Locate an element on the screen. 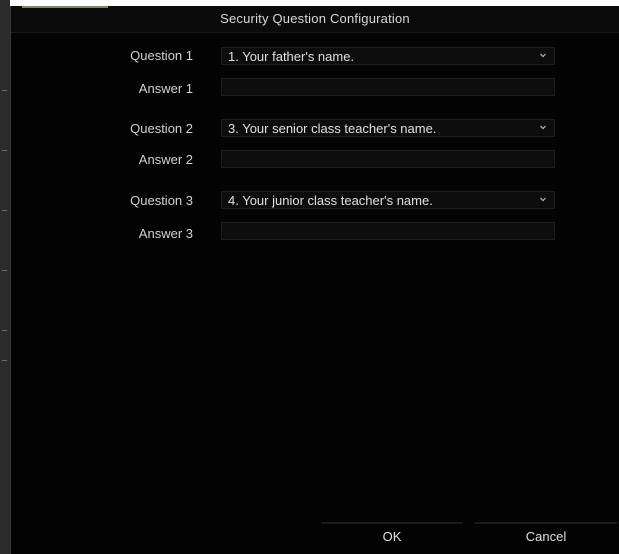 Image resolution: width=619 pixels, height=554 pixels. answer-2-input is located at coordinates (388, 159).